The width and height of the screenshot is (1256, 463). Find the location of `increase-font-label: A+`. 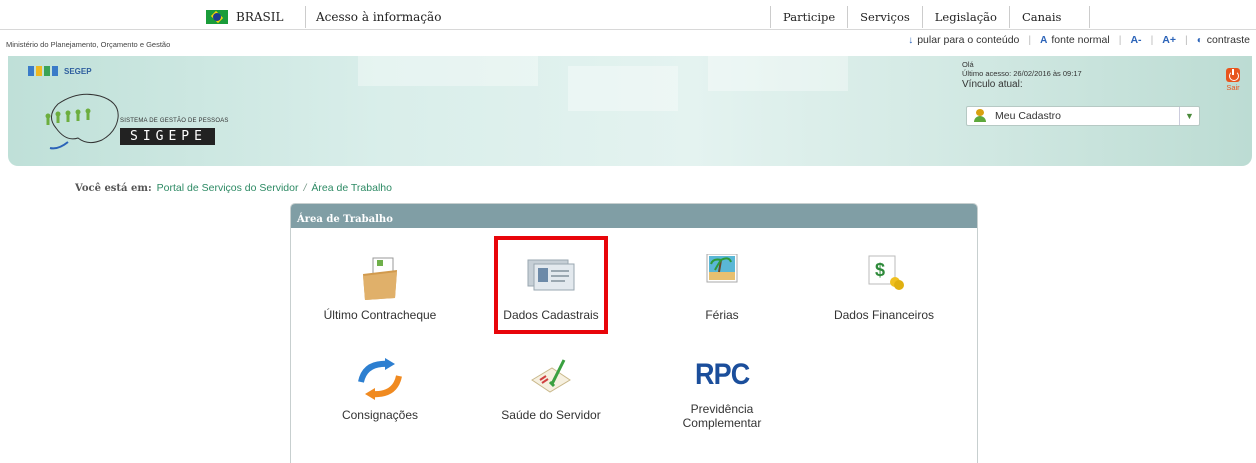

increase-font-label: A+ is located at coordinates (1169, 40).